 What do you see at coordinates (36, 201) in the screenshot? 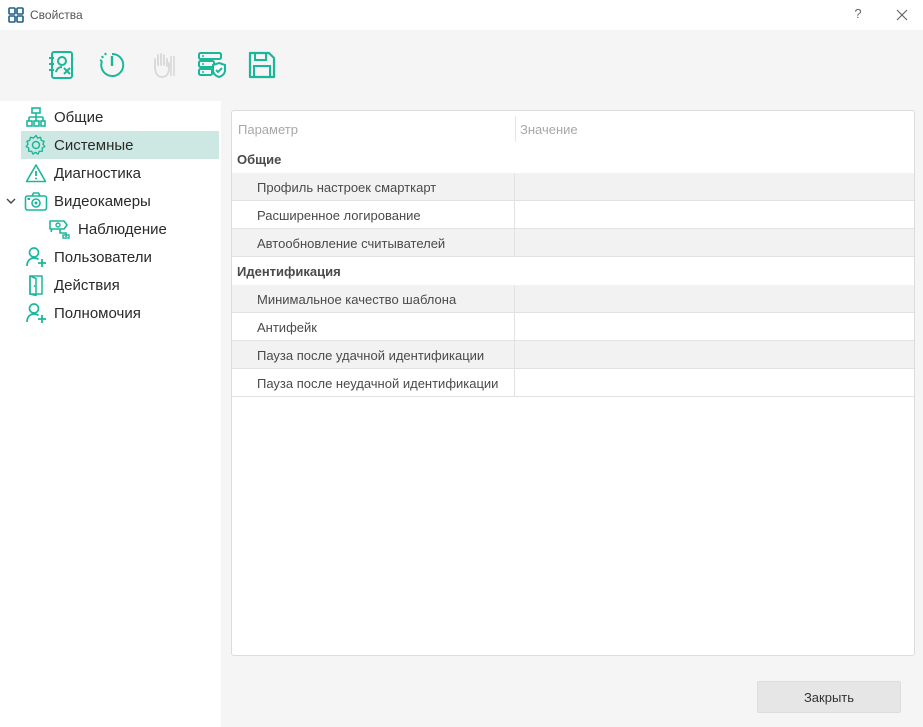
I see `camera-icon` at bounding box center [36, 201].